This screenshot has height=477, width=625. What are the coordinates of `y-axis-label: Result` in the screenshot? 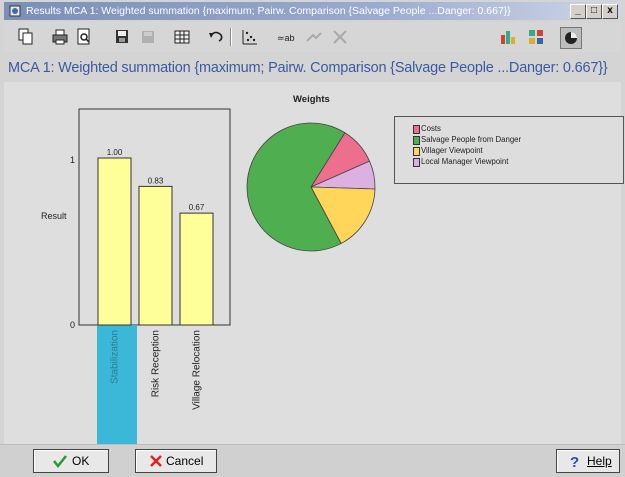 It's located at (54, 216).